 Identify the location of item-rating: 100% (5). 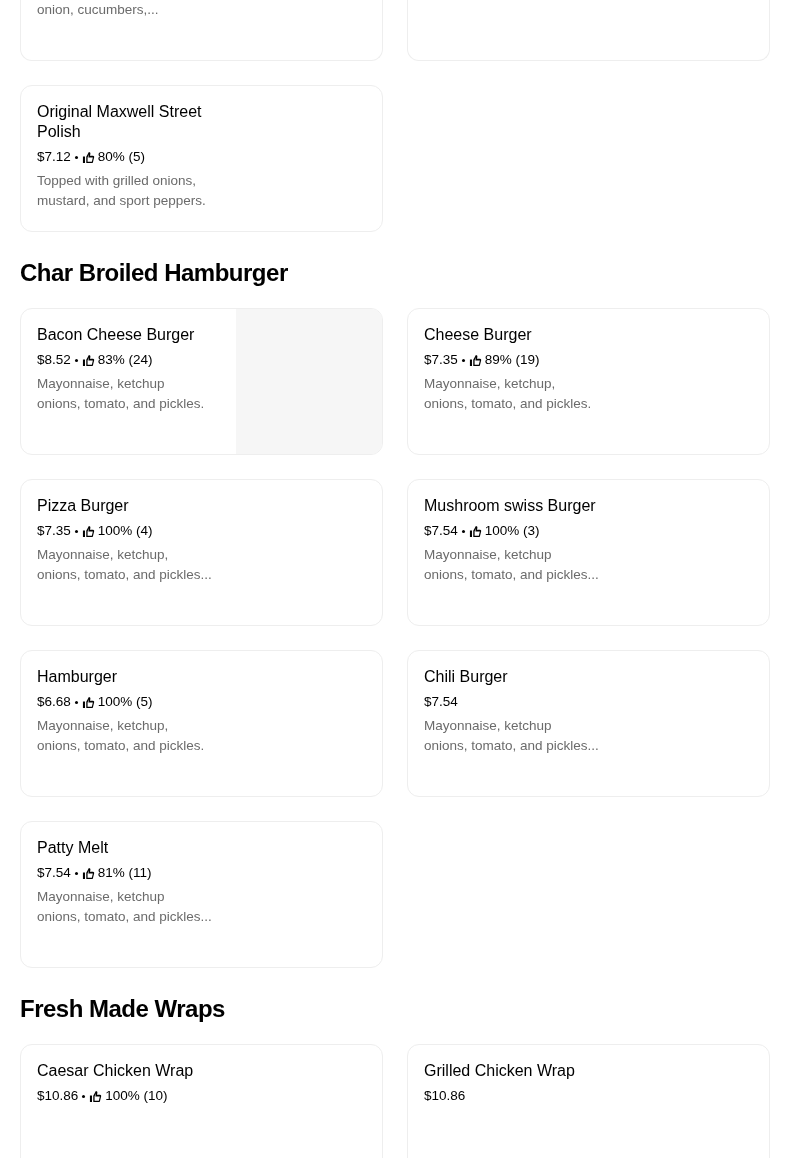
(125, 702).